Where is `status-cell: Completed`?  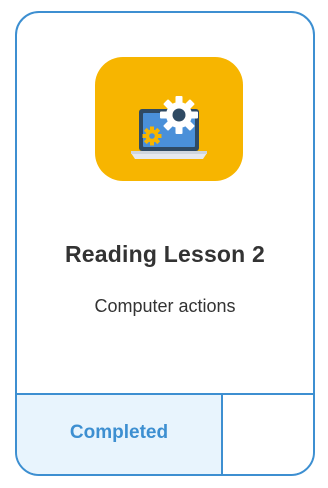 status-cell: Completed is located at coordinates (120, 434).